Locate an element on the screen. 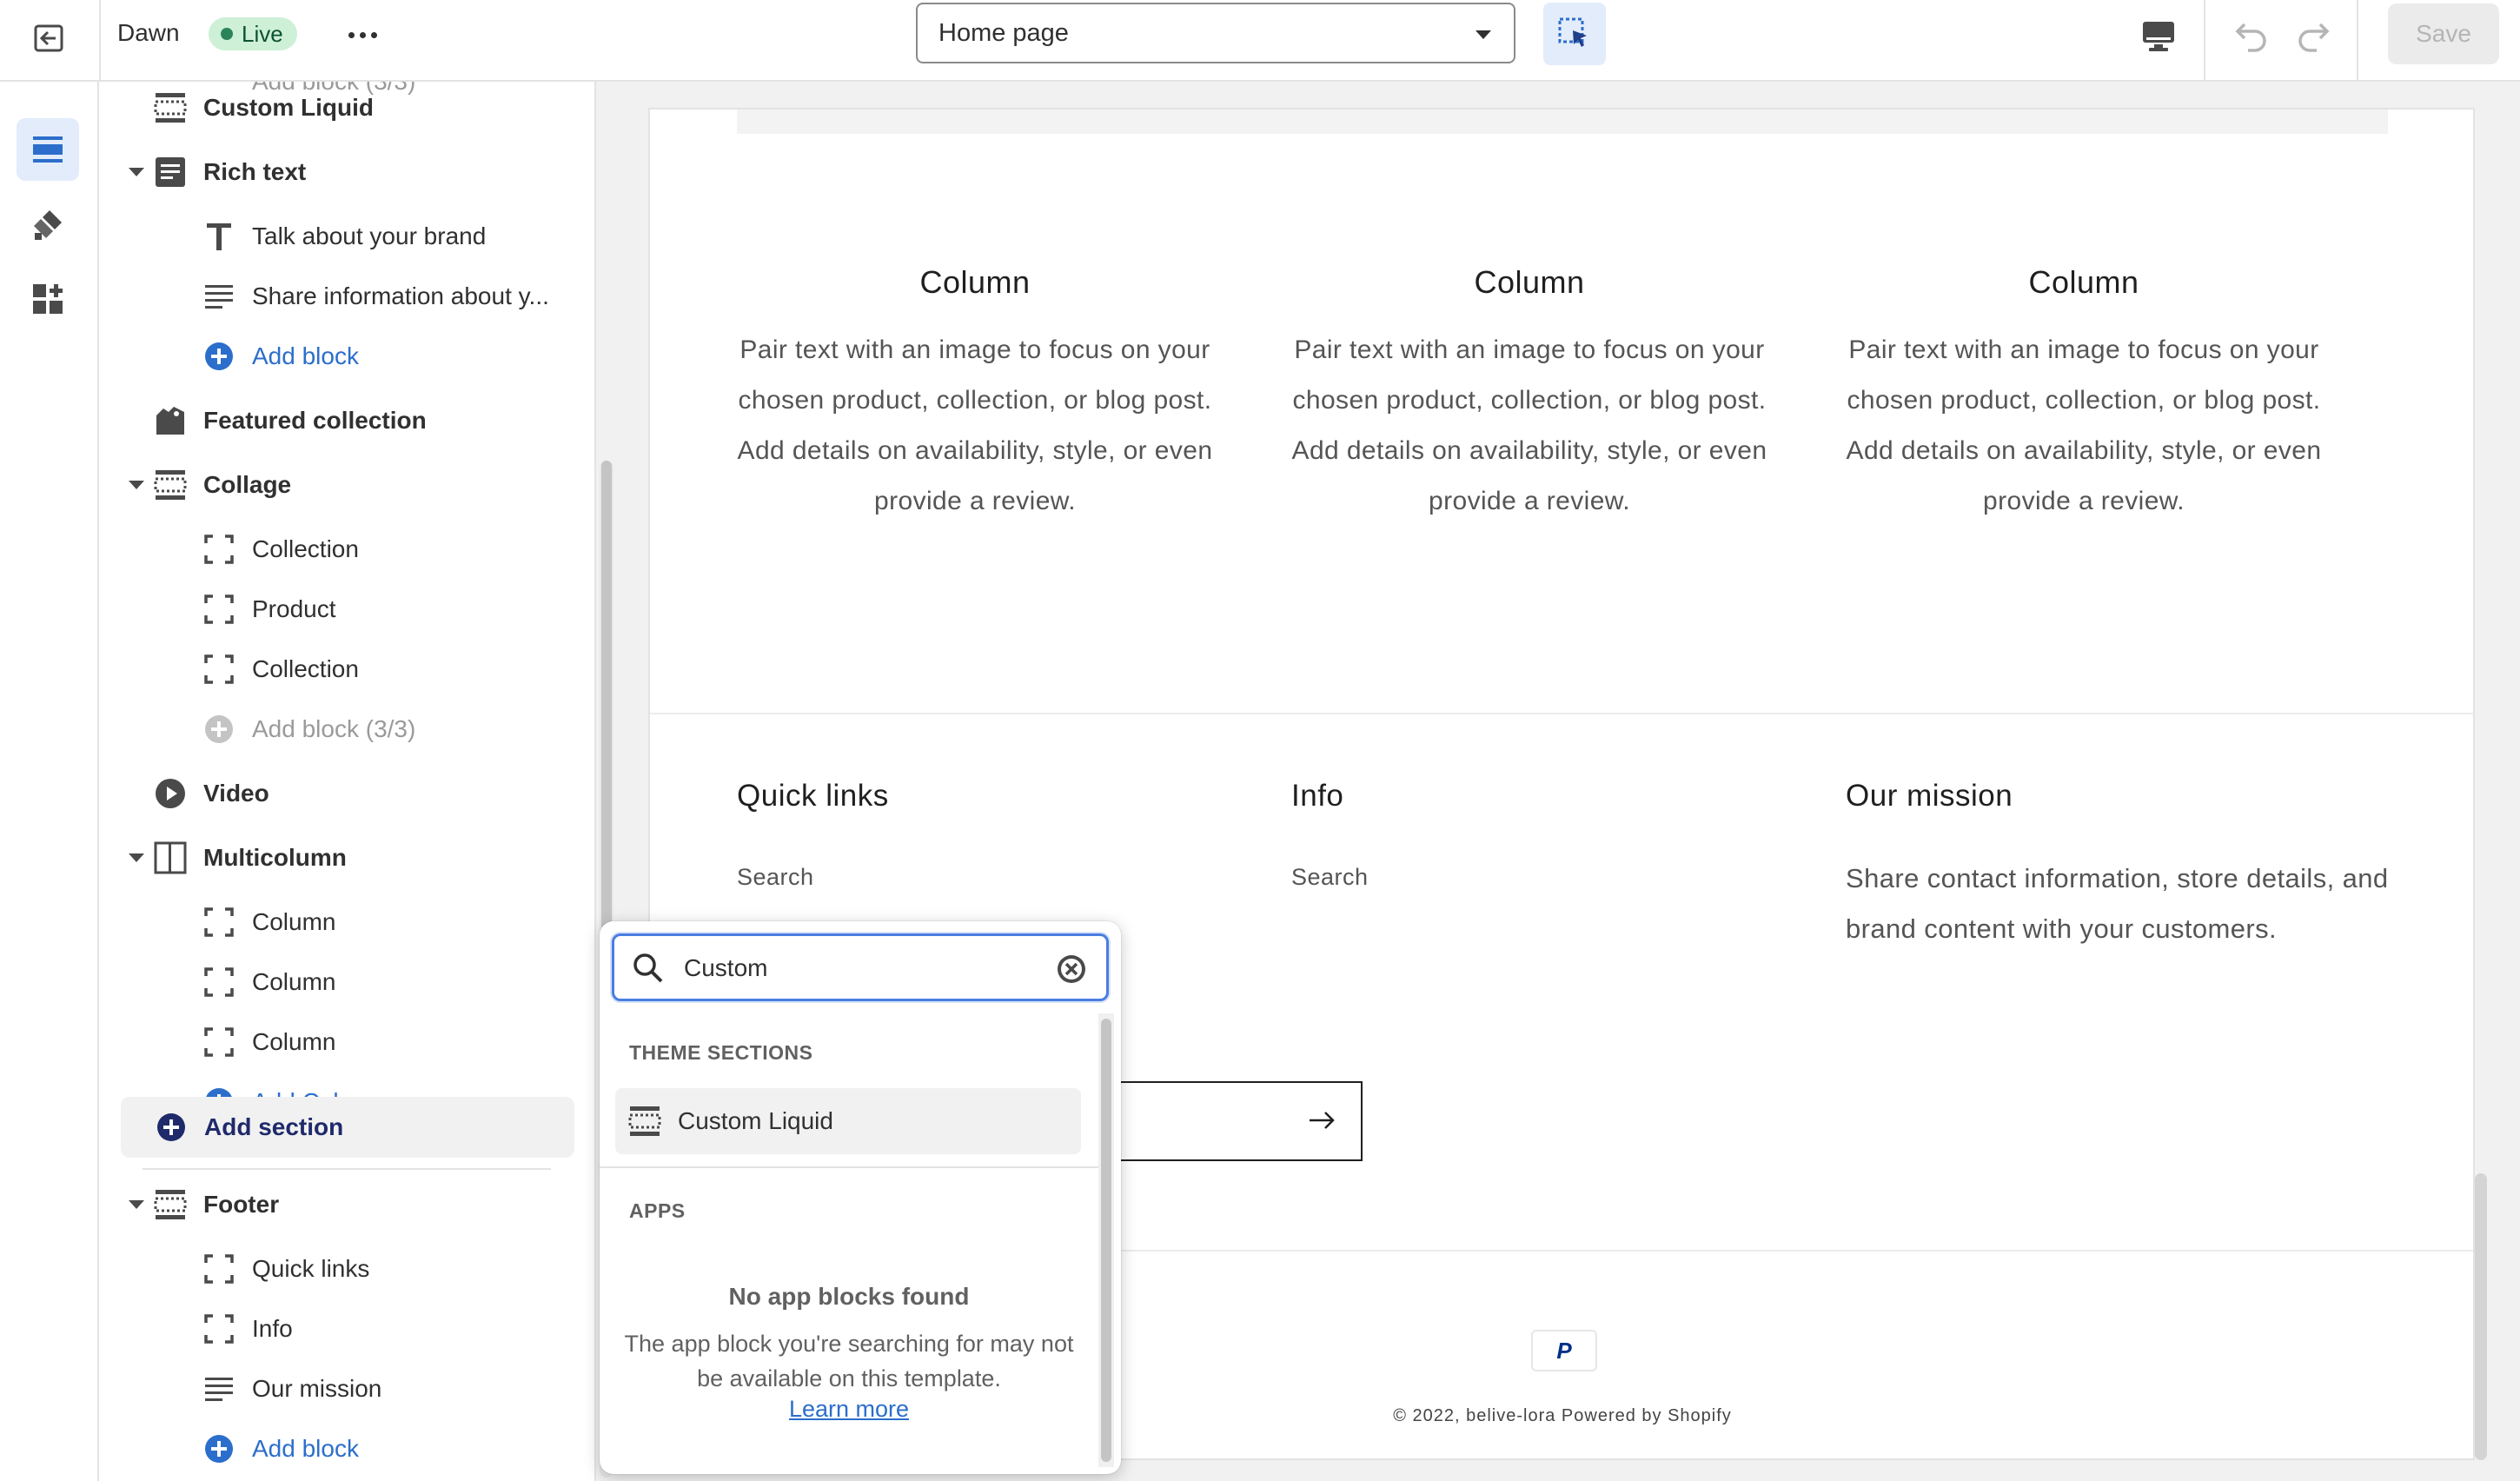 This screenshot has height=1481, width=2520. arrow-right-icon is located at coordinates (1321, 1122).